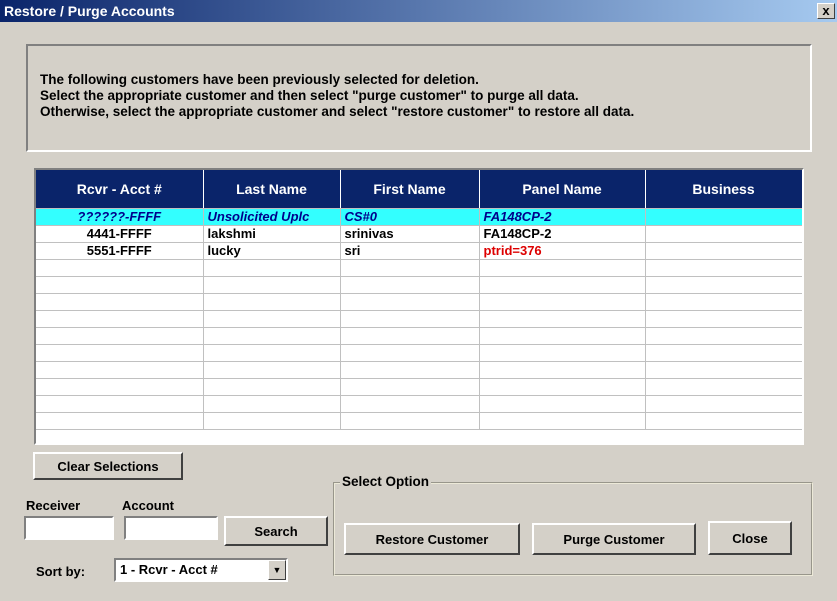  I want to click on purge-customer-label: Purge Customer, so click(614, 539).